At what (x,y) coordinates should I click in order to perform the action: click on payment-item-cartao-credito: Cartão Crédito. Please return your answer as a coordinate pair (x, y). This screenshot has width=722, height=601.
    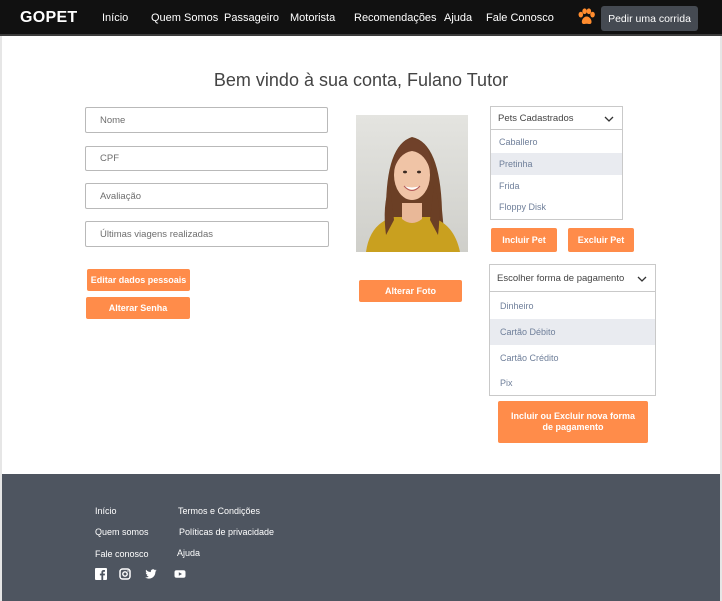
    Looking at the image, I should click on (572, 357).